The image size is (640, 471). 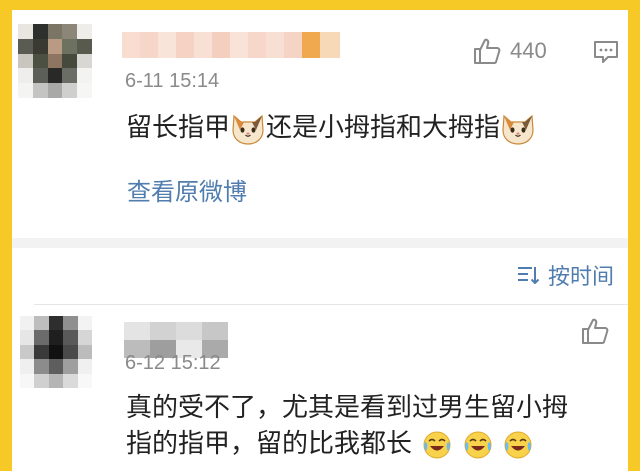 What do you see at coordinates (331, 304) in the screenshot?
I see `divider` at bounding box center [331, 304].